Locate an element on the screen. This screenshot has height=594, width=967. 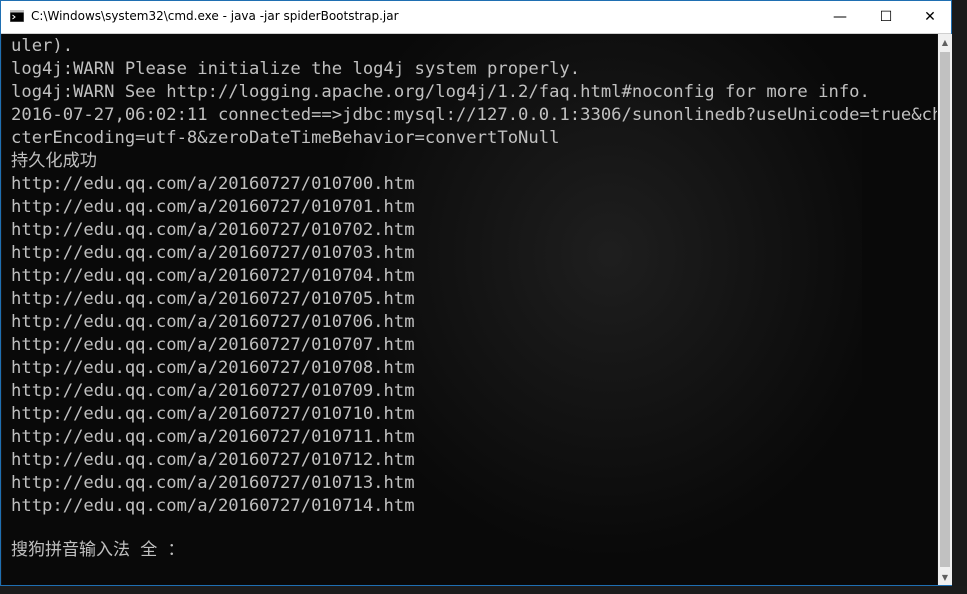
maximize-icon: ☐ is located at coordinates (886, 17).